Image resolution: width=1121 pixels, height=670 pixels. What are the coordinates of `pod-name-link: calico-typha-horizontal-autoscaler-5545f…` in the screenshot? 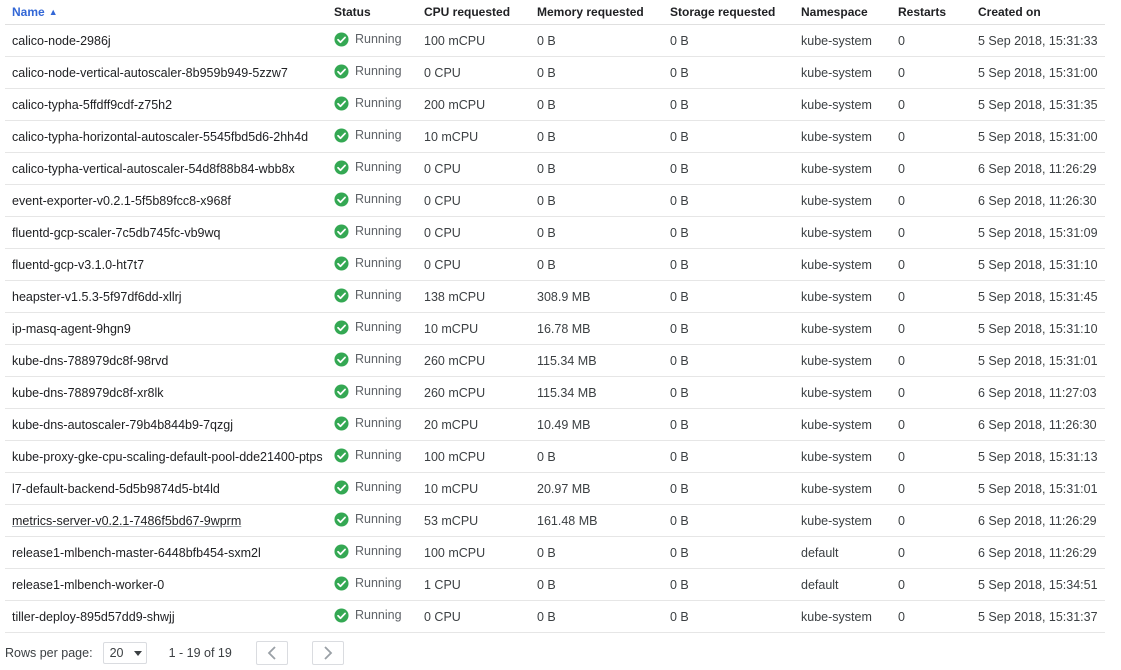 It's located at (160, 137).